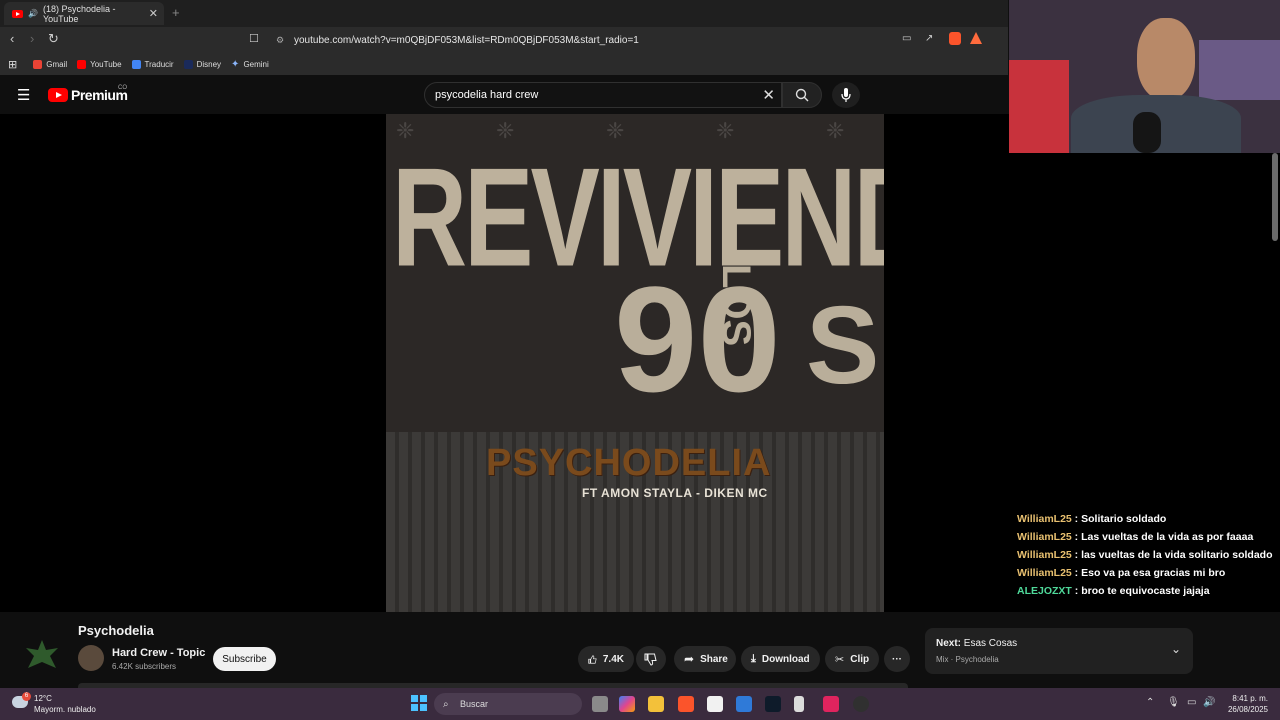 The height and width of the screenshot is (720, 1280). I want to click on notion-icon, so click(715, 704).